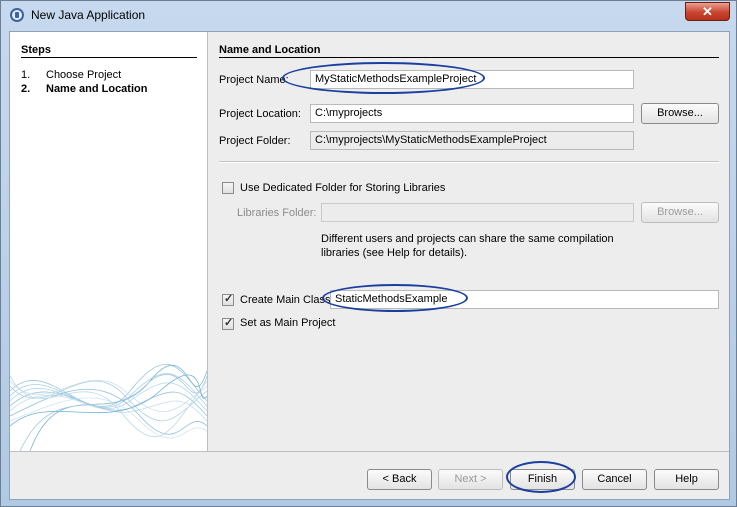 The image size is (737, 507). I want to click on section-divider, so click(469, 57).